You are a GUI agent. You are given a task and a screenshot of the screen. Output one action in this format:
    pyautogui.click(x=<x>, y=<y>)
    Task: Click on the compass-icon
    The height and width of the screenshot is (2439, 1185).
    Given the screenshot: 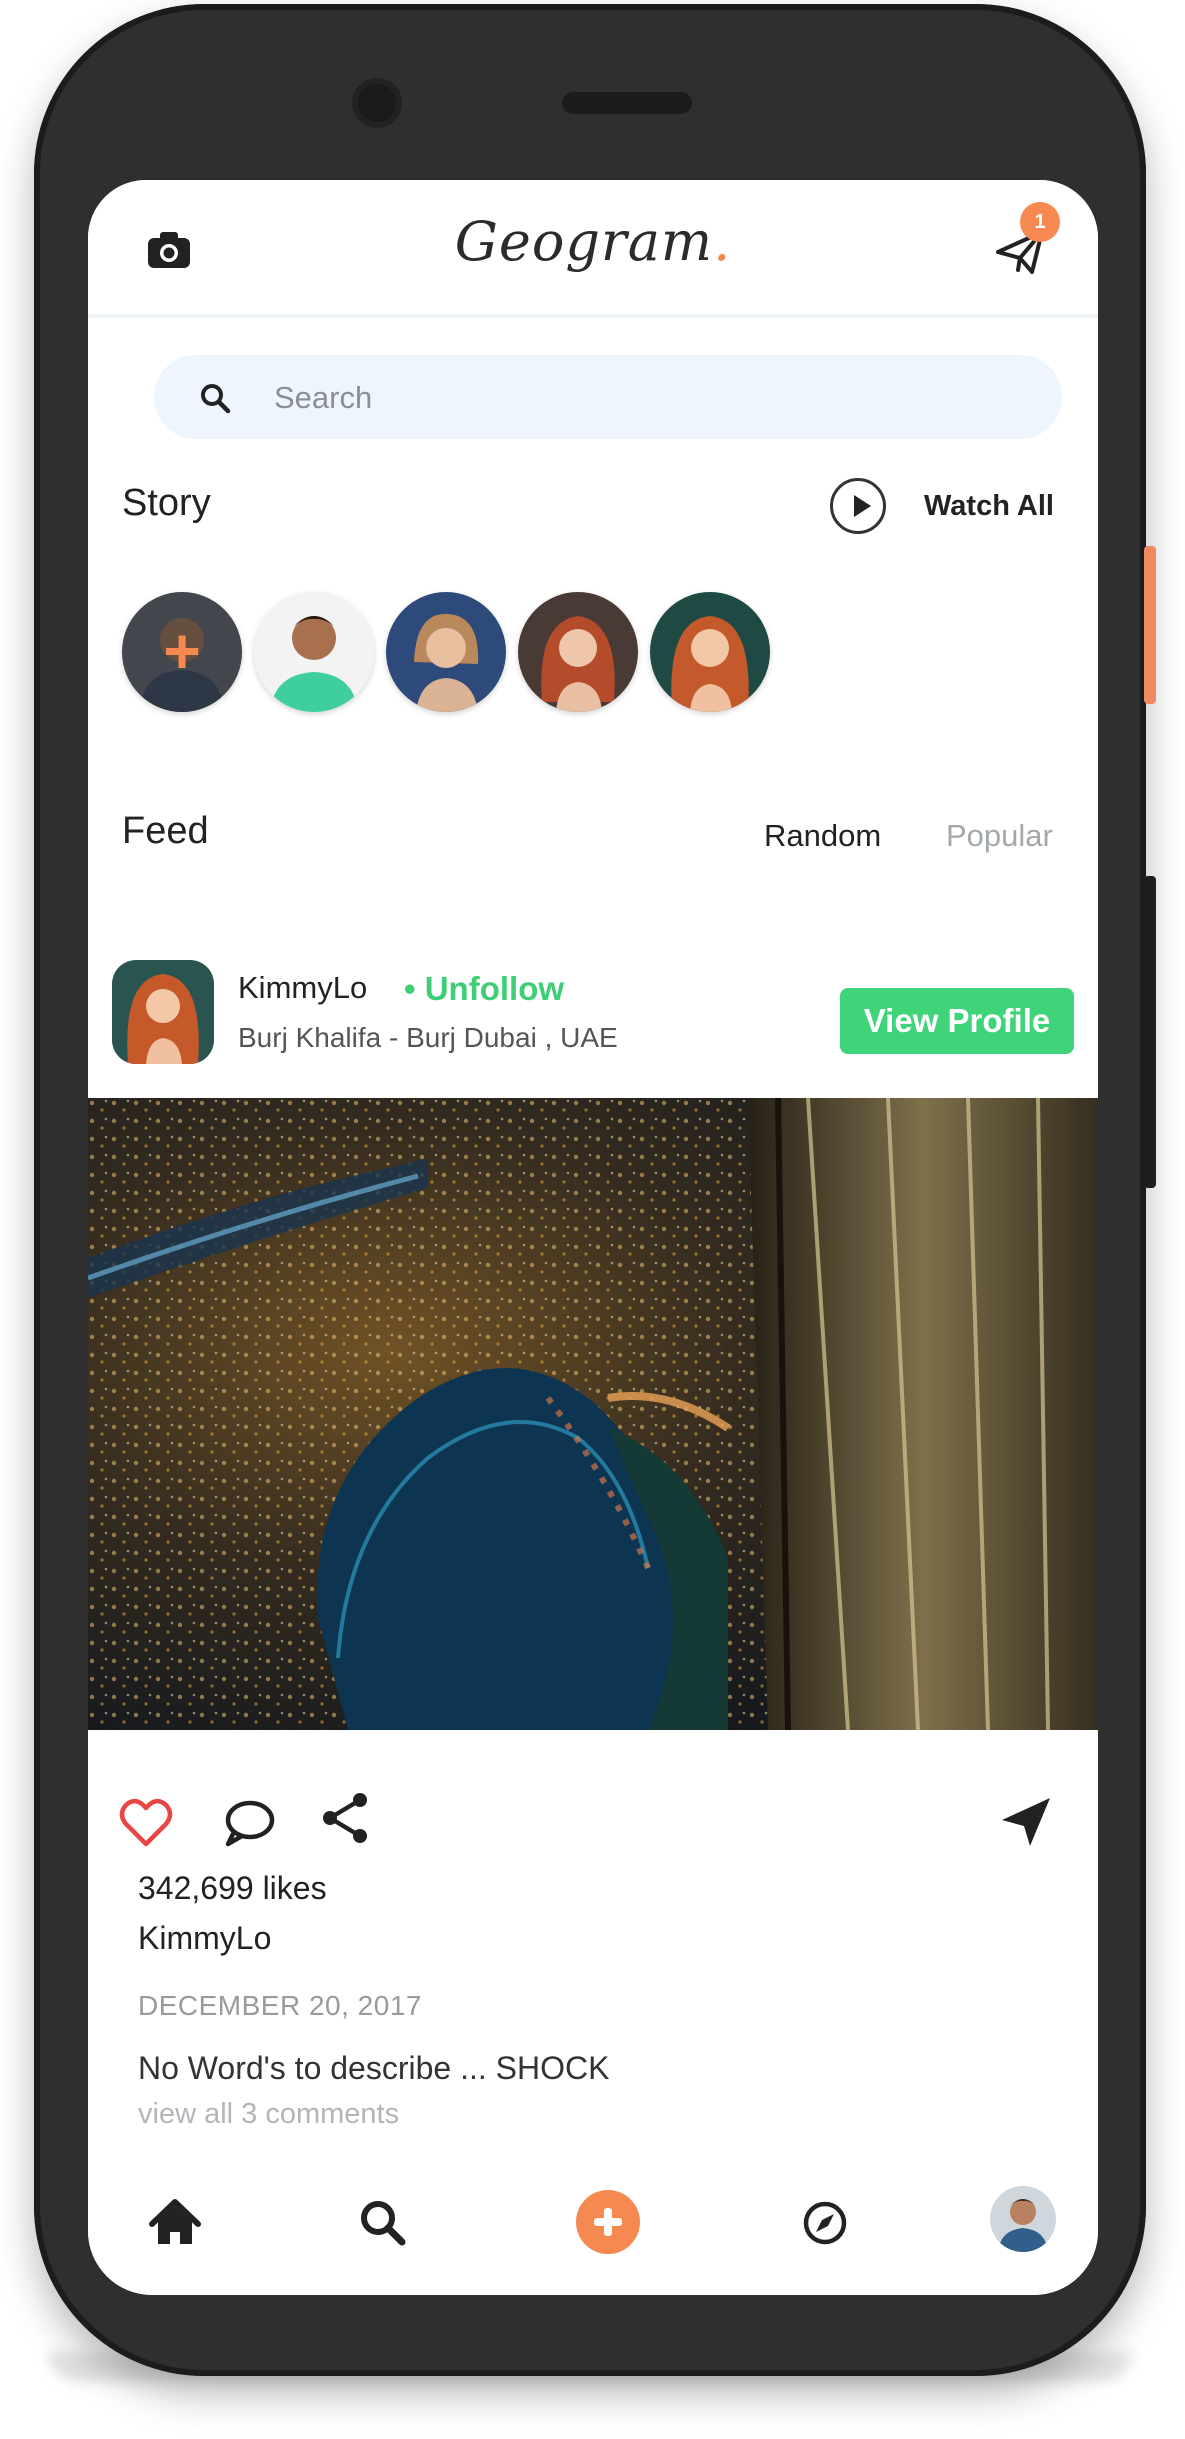 What is the action you would take?
    pyautogui.click(x=825, y=2223)
    